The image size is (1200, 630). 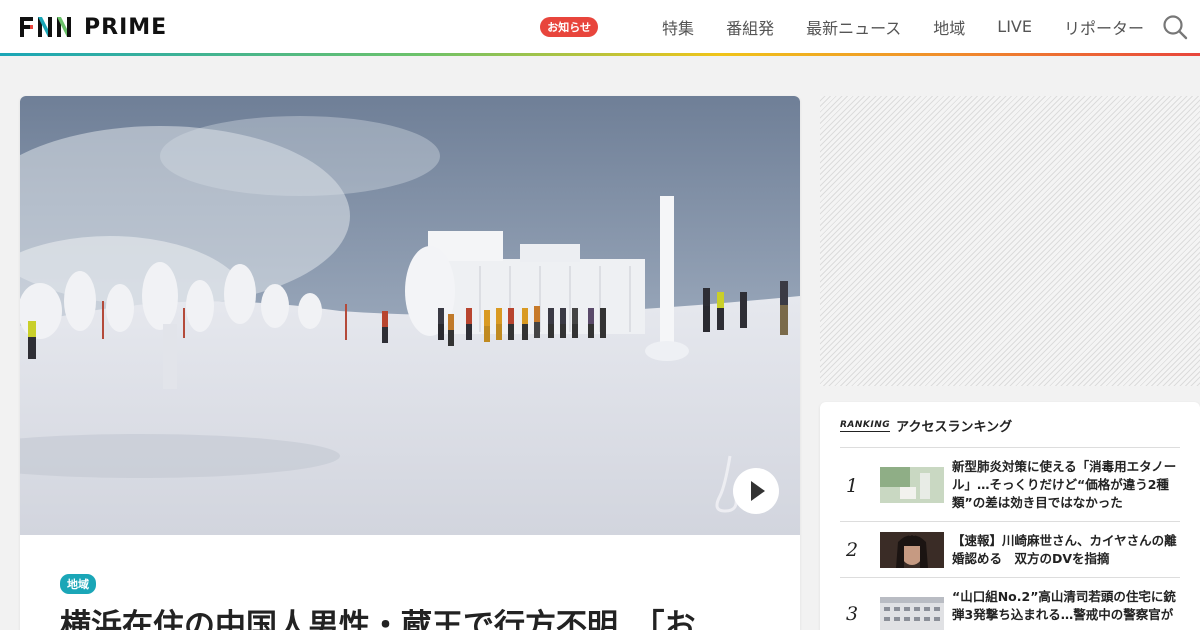 What do you see at coordinates (1014, 26) in the screenshot?
I see `nav-item-live: LIVE` at bounding box center [1014, 26].